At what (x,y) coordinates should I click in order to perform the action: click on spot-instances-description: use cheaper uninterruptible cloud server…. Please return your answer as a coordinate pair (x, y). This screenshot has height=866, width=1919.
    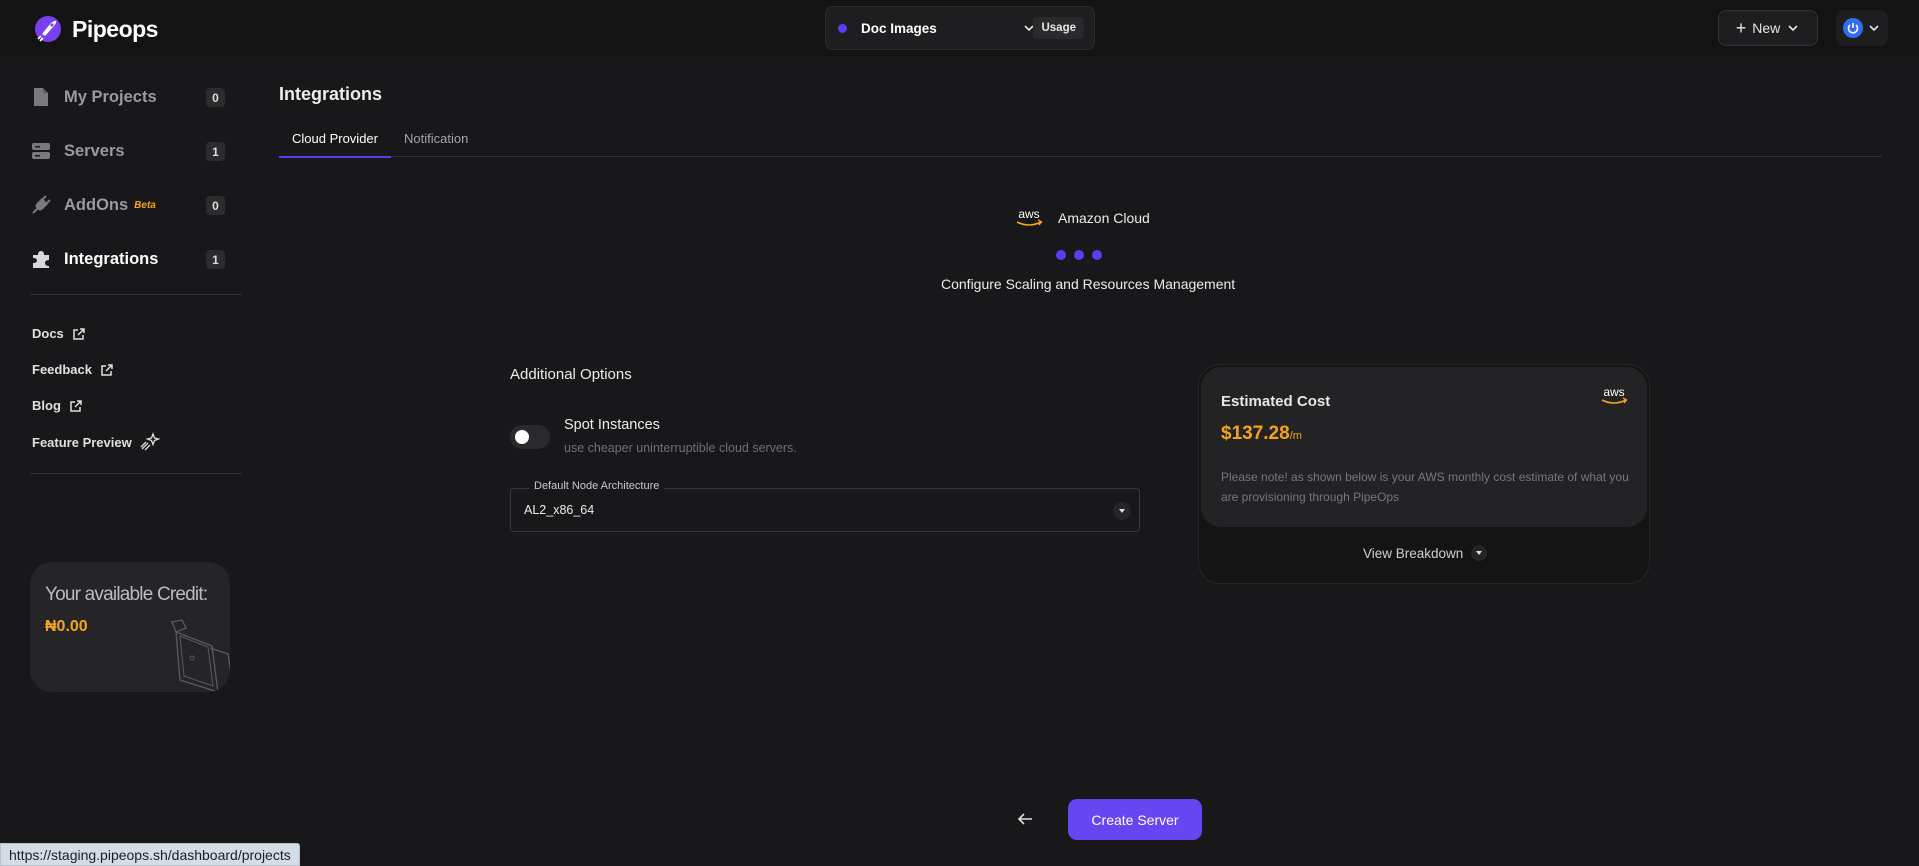
    Looking at the image, I should click on (680, 448).